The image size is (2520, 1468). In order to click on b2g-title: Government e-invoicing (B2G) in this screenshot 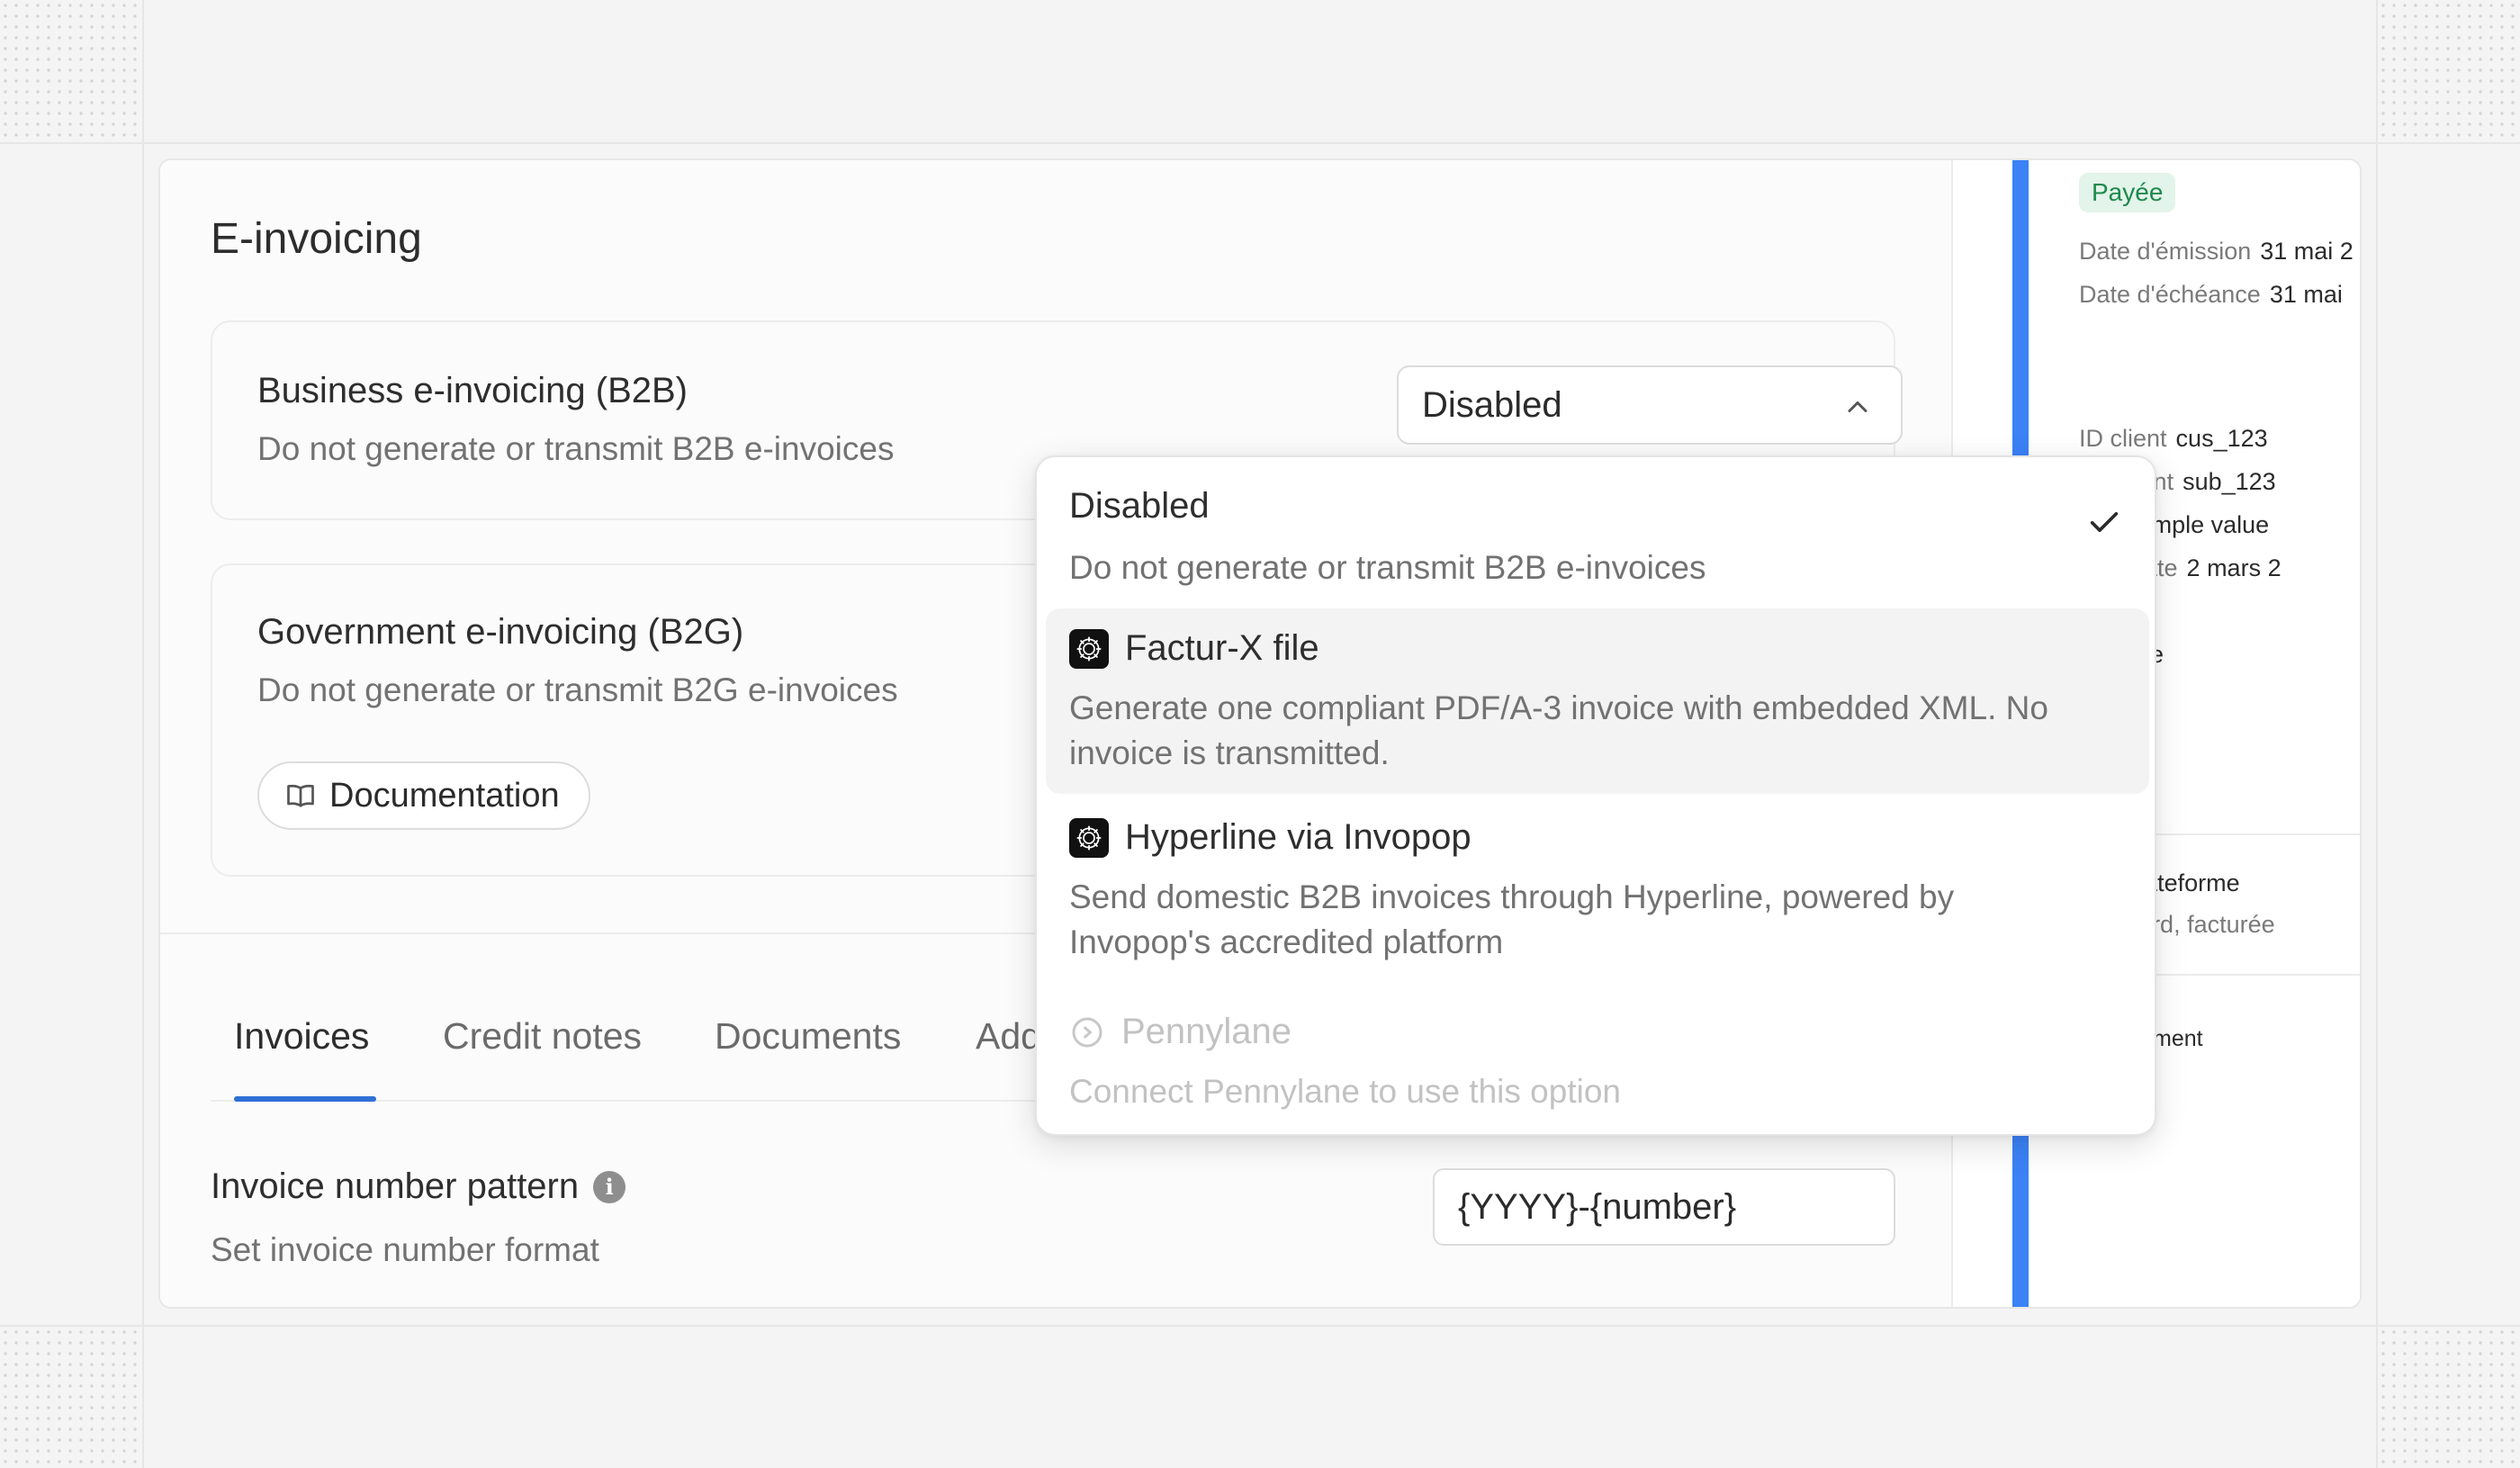, I will do `click(500, 632)`.